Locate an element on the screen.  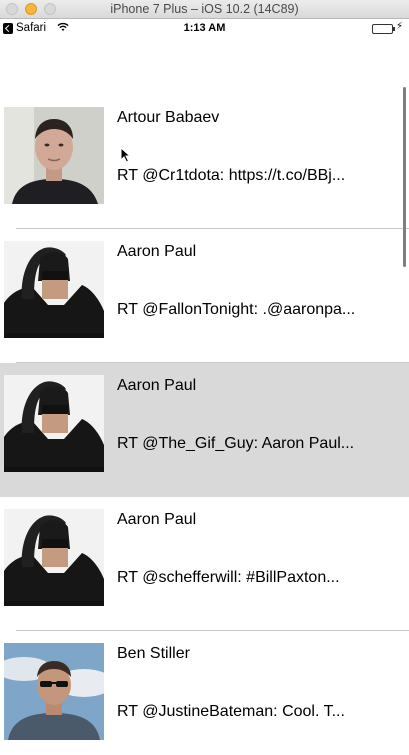
vertical-scroll-indicator is located at coordinates (404, 177).